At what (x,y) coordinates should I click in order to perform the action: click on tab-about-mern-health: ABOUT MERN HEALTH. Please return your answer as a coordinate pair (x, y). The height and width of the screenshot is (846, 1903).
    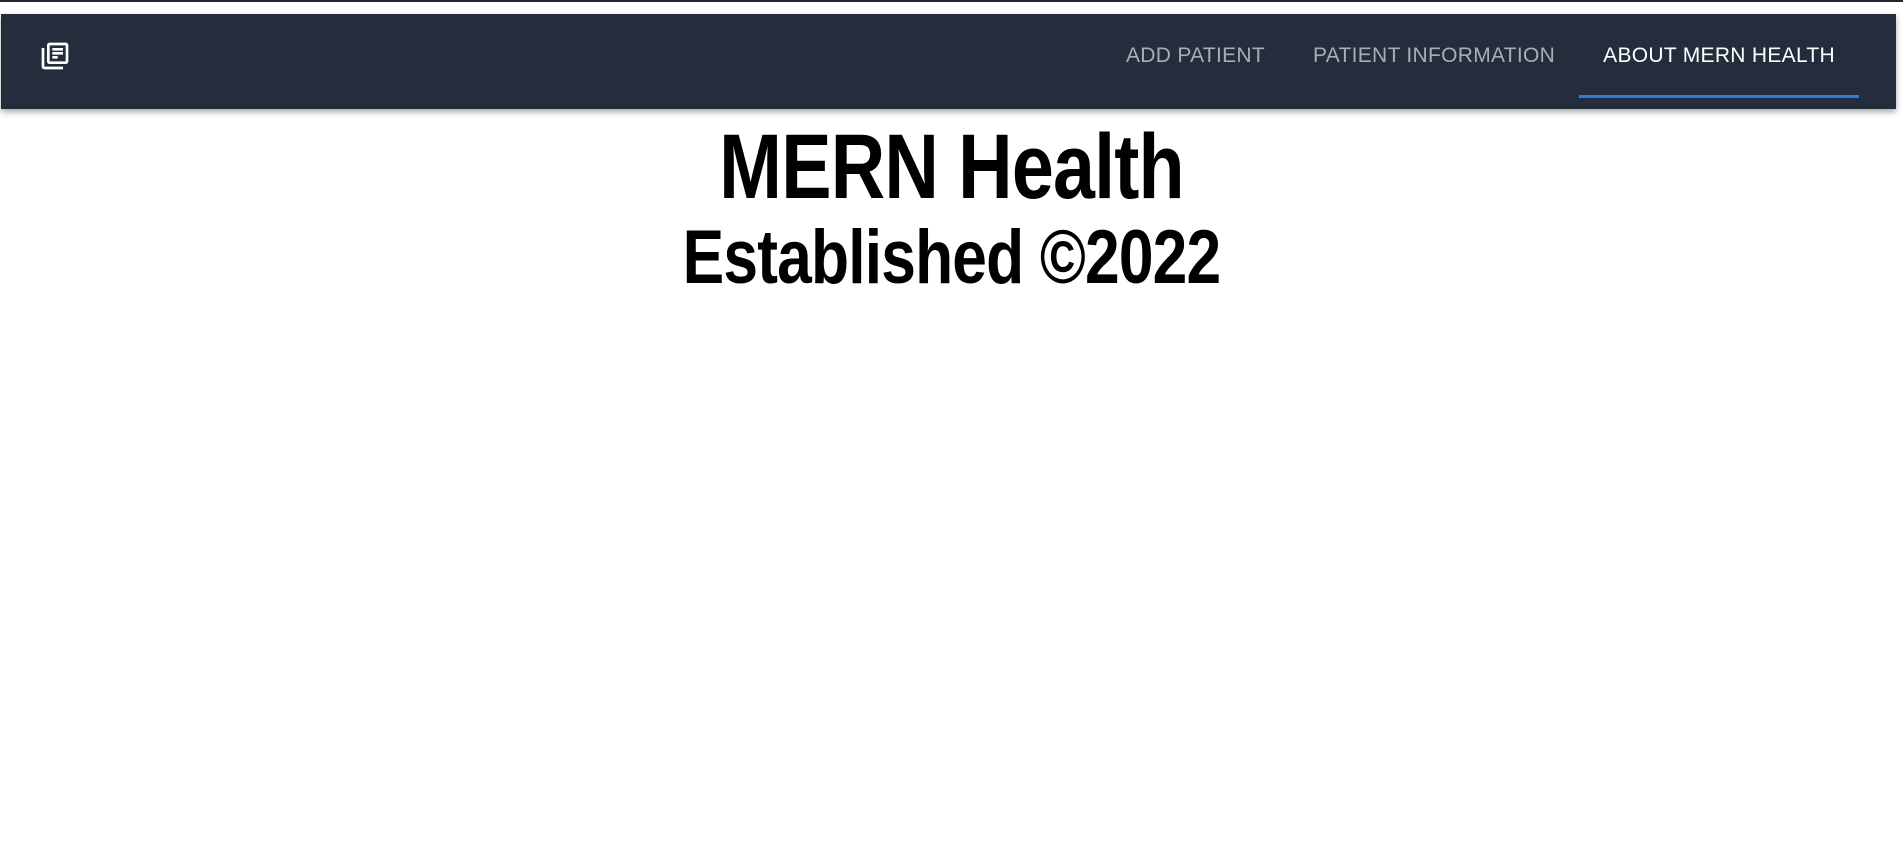
    Looking at the image, I should click on (1719, 56).